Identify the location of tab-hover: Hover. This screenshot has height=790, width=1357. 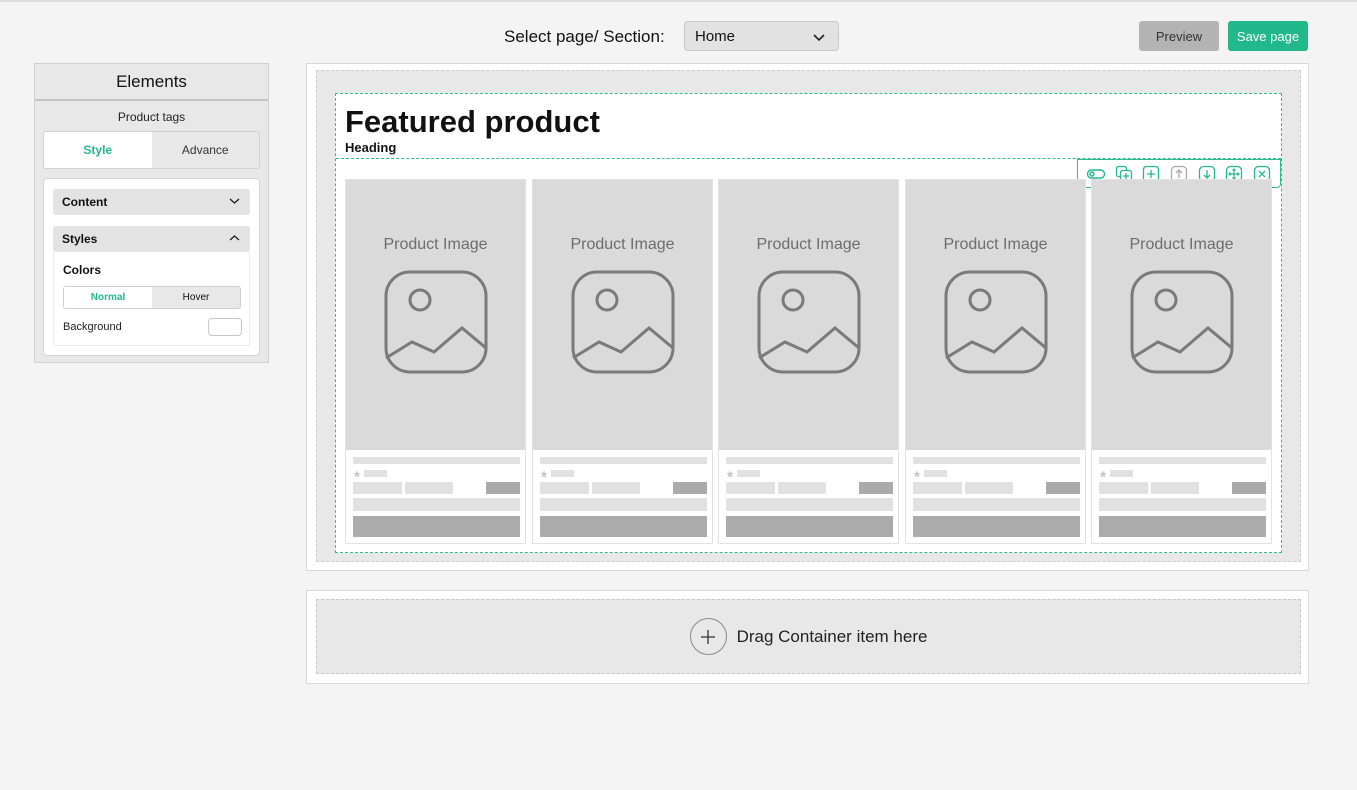
(196, 297).